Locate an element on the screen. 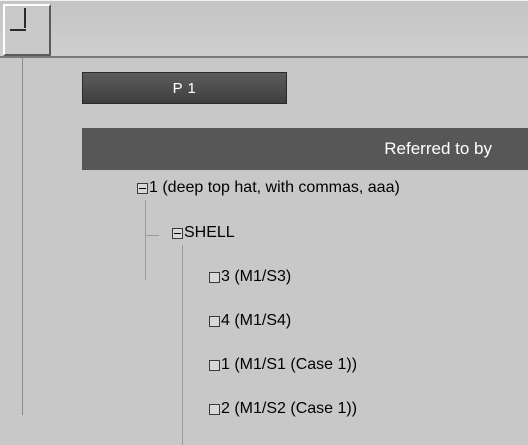 Image resolution: width=528 pixels, height=445 pixels. tree-leaf: 1 (M1/S1 (Case 1)) is located at coordinates (283, 365).